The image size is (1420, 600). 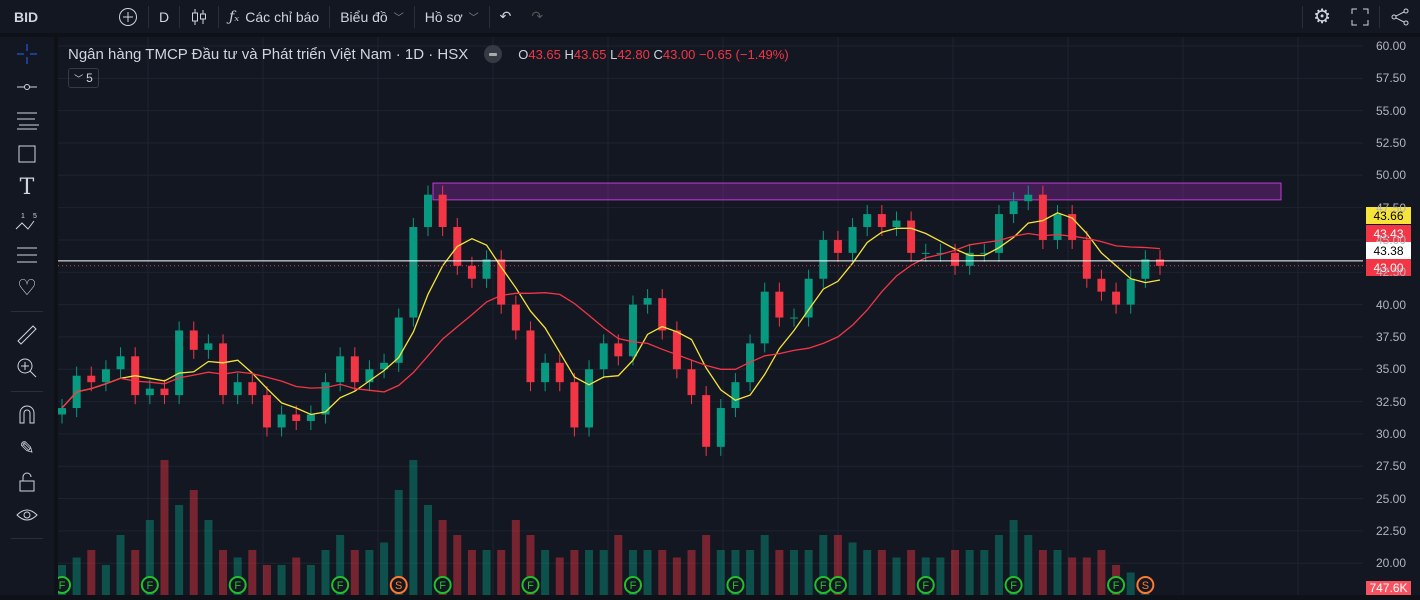 What do you see at coordinates (27, 289) in the screenshot?
I see `icon-tool: ♡` at bounding box center [27, 289].